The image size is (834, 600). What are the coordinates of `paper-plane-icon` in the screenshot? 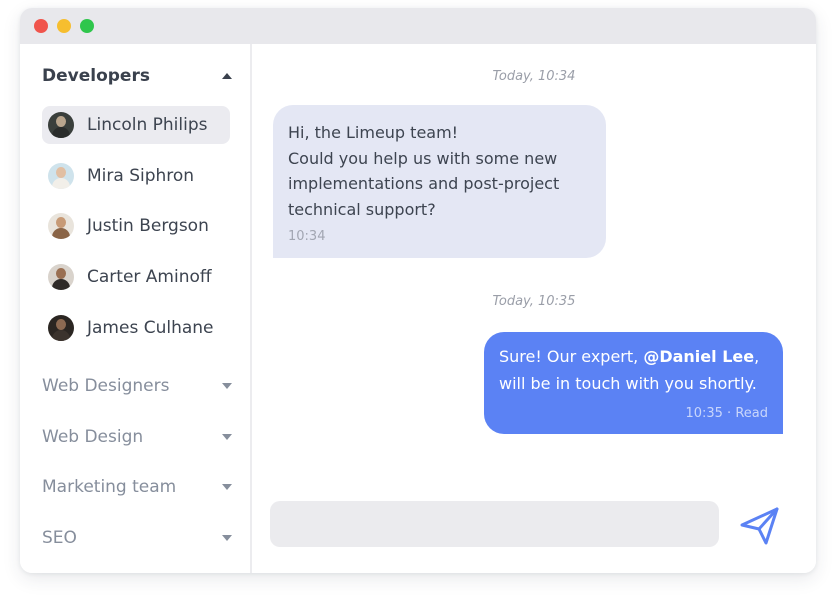 It's located at (759, 526).